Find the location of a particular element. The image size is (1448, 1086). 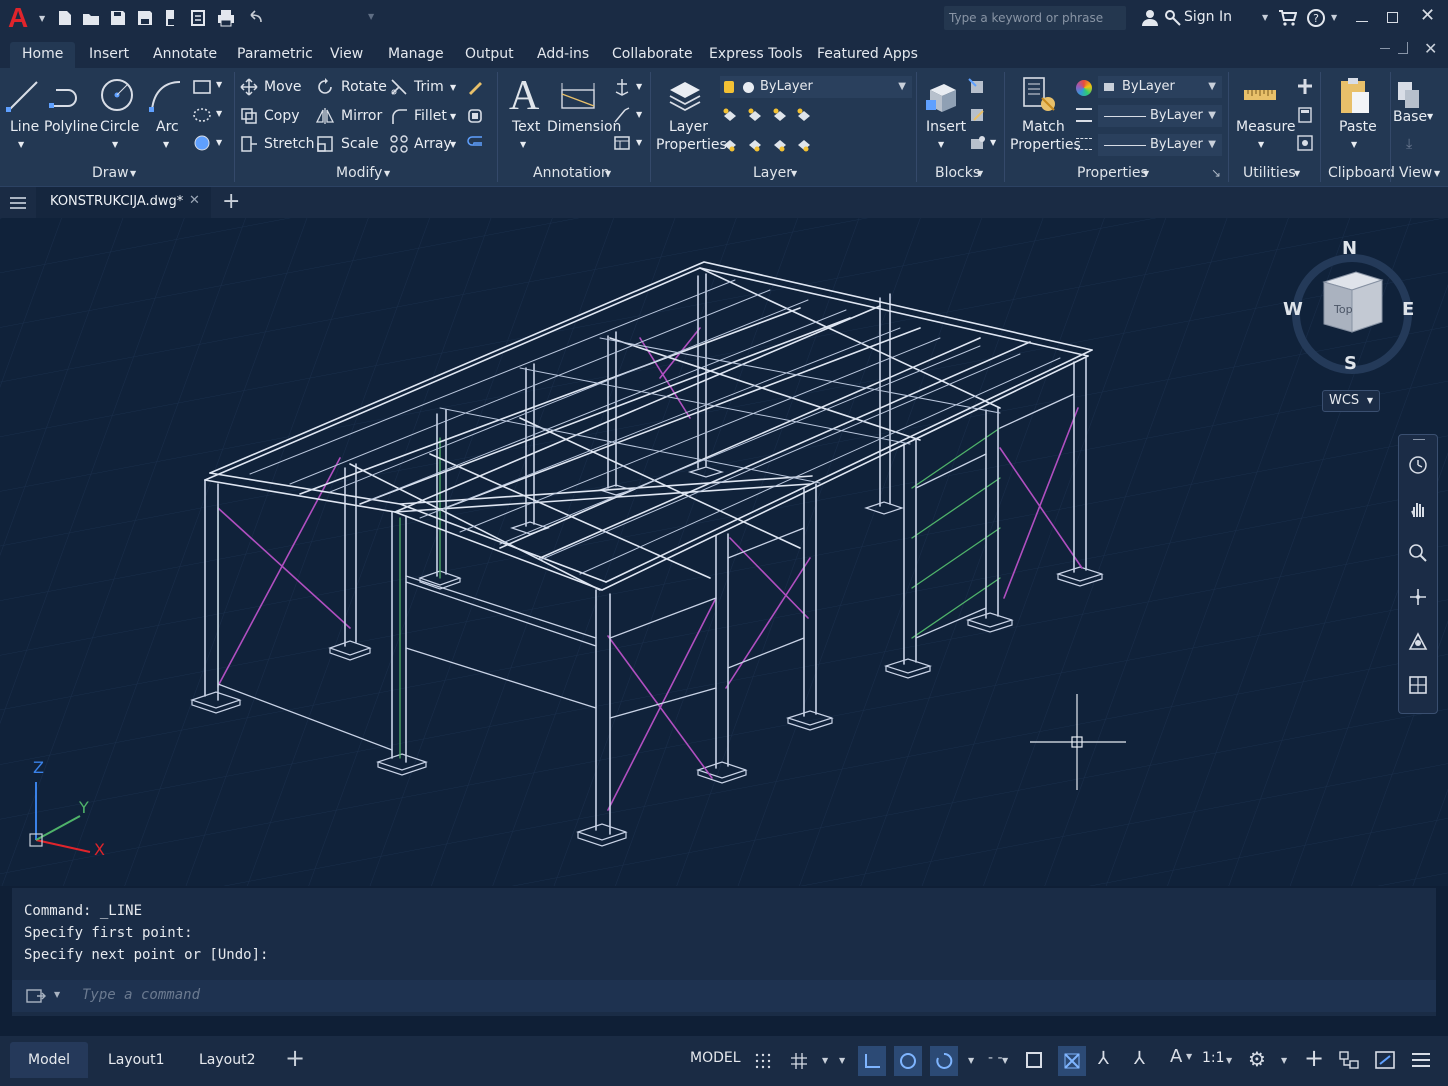

app-logo-icon: A is located at coordinates (23, 18).